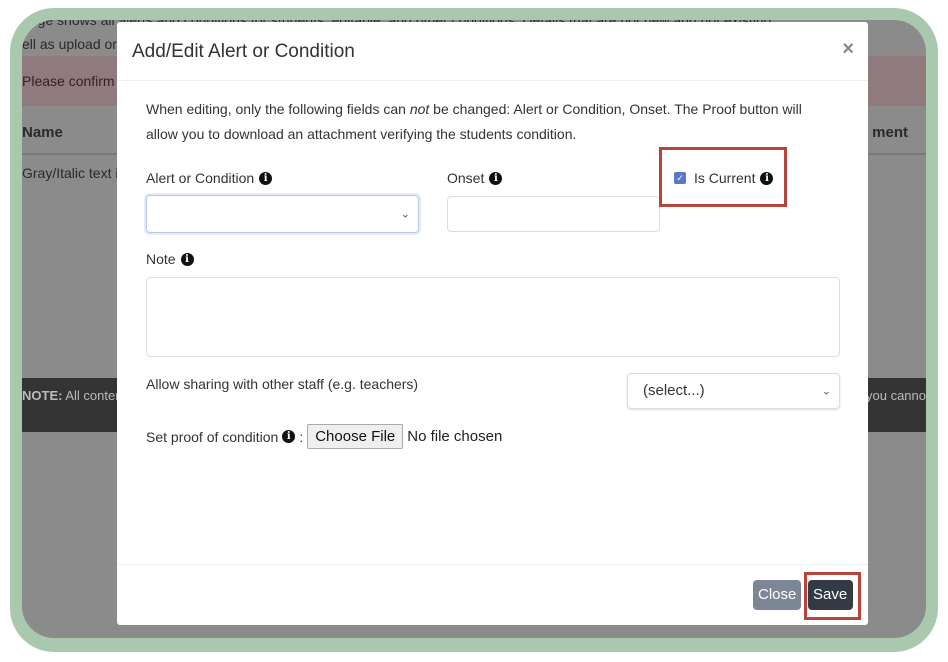  Describe the element at coordinates (674, 390) in the screenshot. I see `sharing-select-value: (select...)` at that location.